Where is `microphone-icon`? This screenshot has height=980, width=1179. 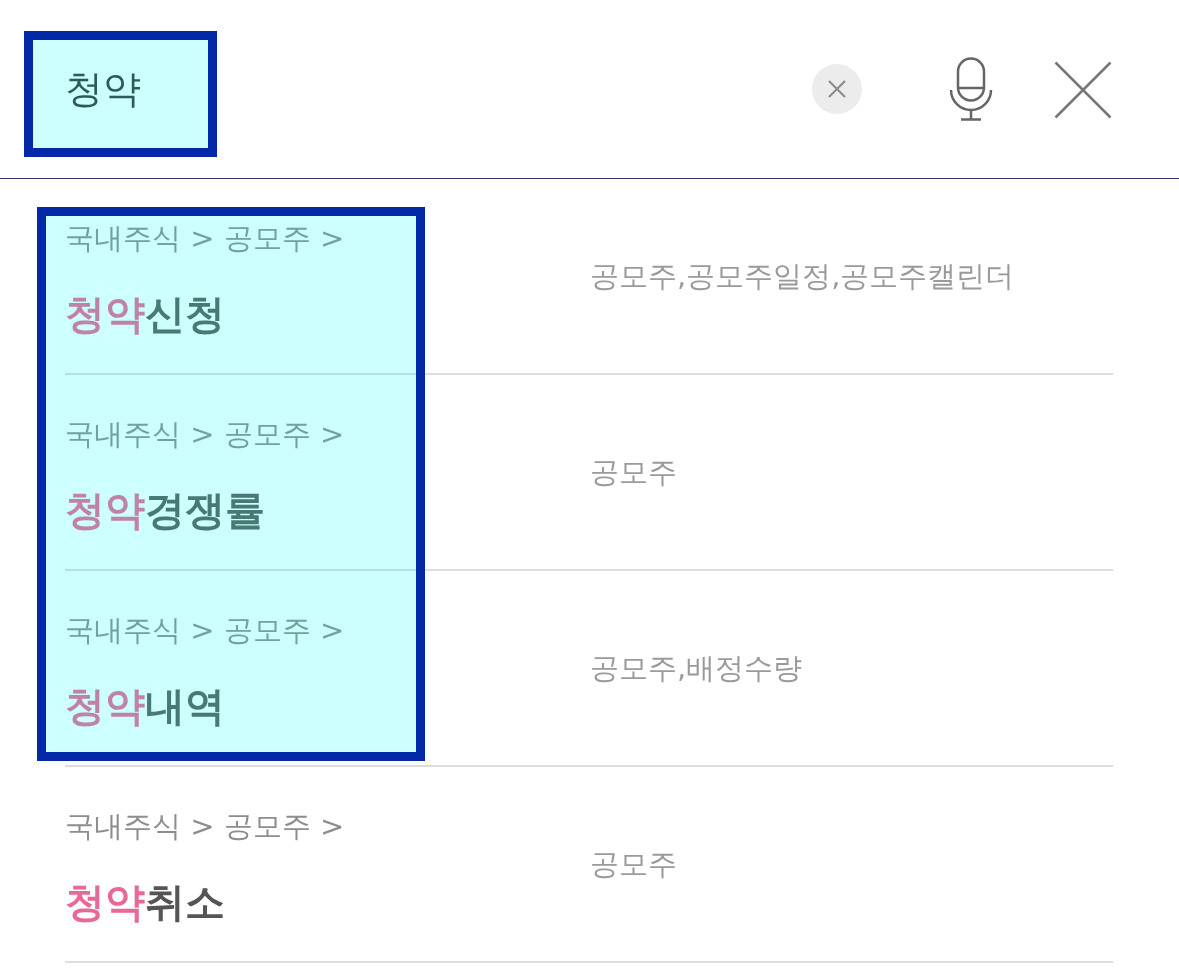 microphone-icon is located at coordinates (971, 89).